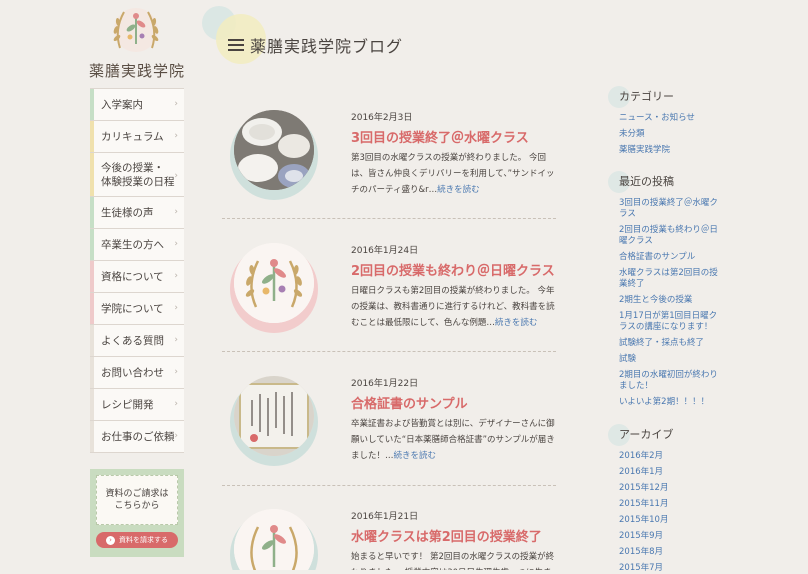 The image size is (808, 574). What do you see at coordinates (132, 277) in the screenshot?
I see `nav-label: 資格について` at bounding box center [132, 277].